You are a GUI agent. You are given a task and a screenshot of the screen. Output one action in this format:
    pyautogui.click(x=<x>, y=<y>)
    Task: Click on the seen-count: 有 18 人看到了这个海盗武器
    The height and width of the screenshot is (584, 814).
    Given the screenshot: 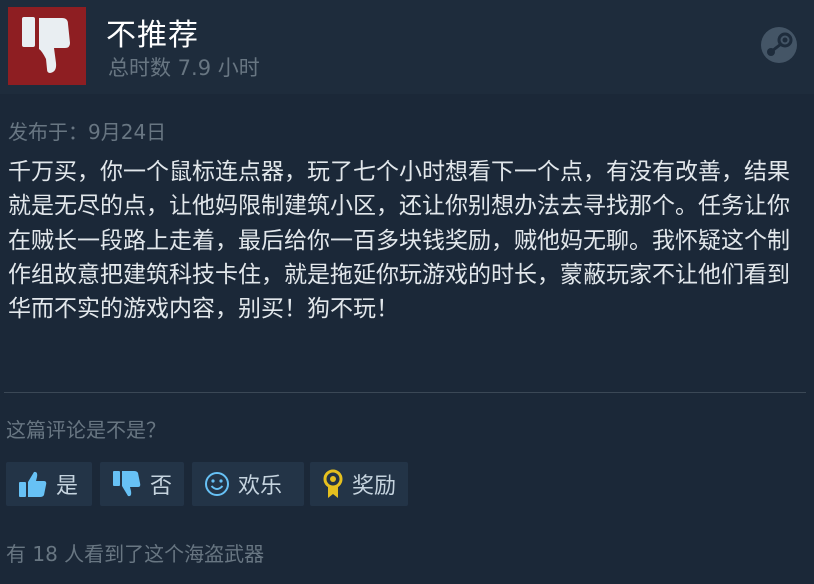 What is the action you would take?
    pyautogui.click(x=135, y=554)
    